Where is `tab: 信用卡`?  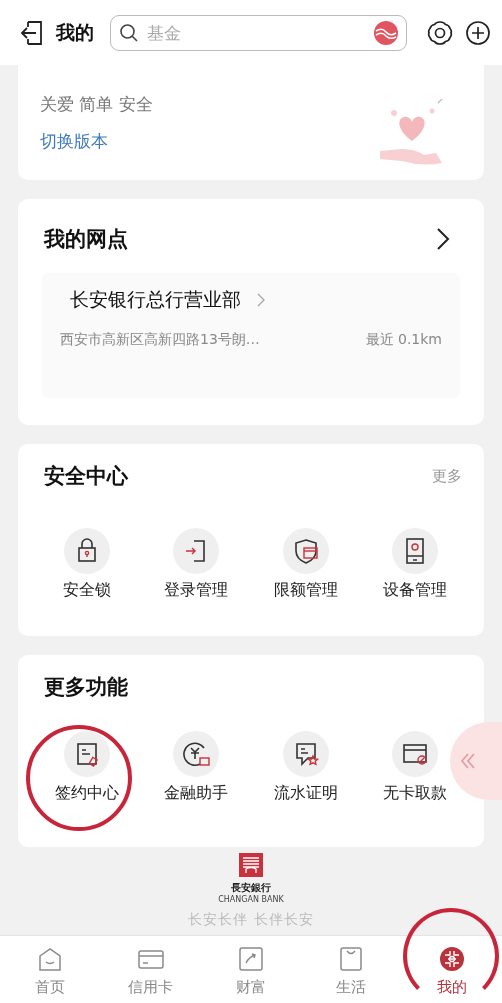 tab: 信用卡 is located at coordinates (150, 971).